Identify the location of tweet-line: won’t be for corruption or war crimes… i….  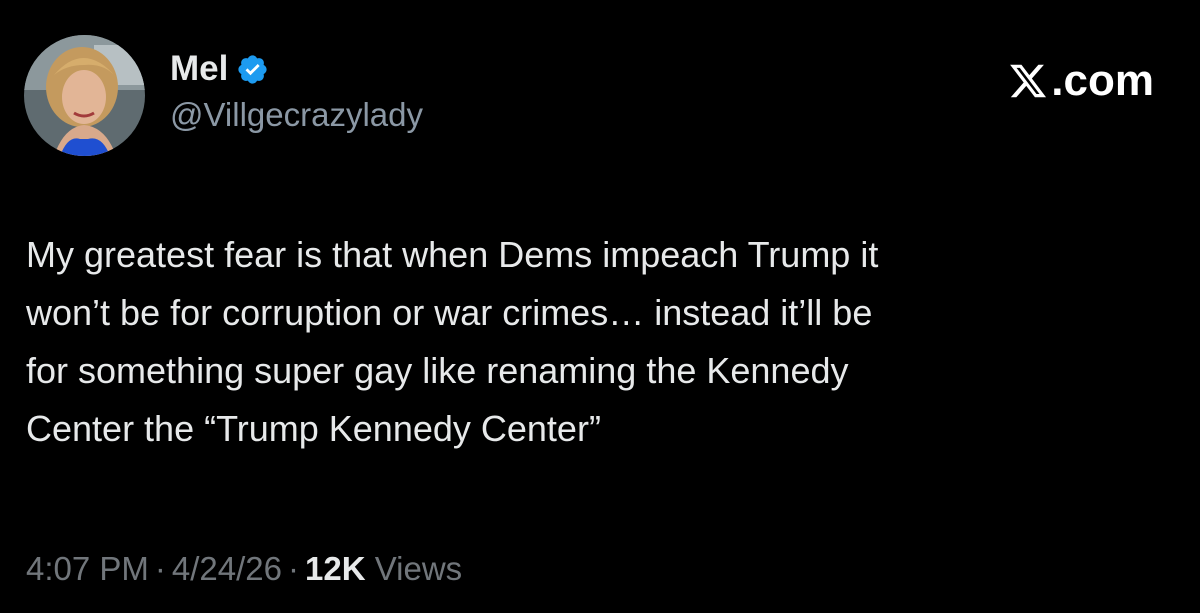
(449, 312).